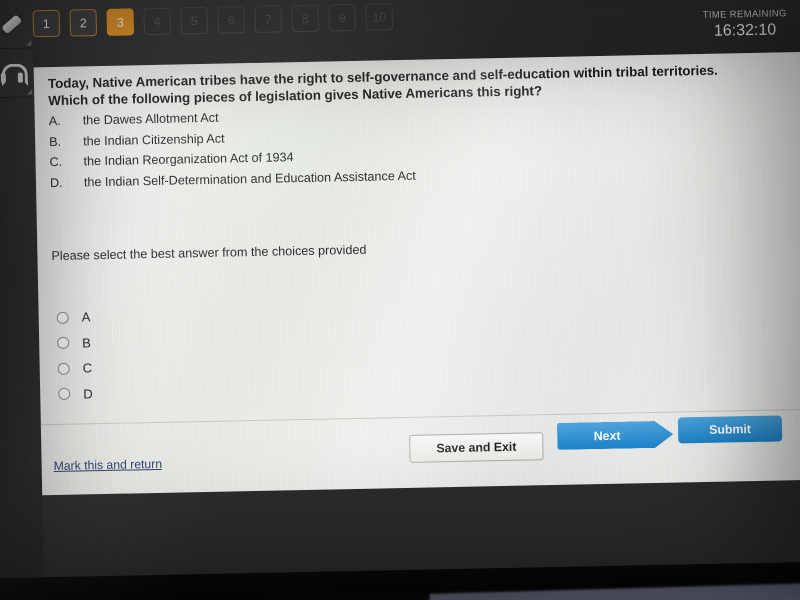 The height and width of the screenshot is (600, 800). What do you see at coordinates (56, 182) in the screenshot?
I see `choice-letter-d: D.` at bounding box center [56, 182].